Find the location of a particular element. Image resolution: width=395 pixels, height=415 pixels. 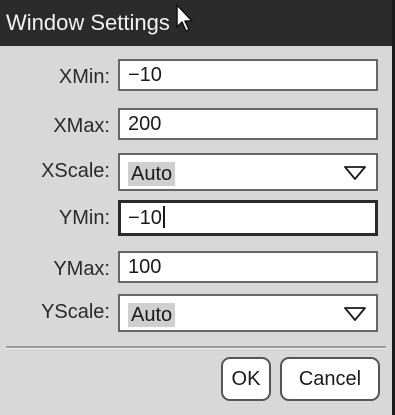

xscale-select: Auto is located at coordinates (248, 172).